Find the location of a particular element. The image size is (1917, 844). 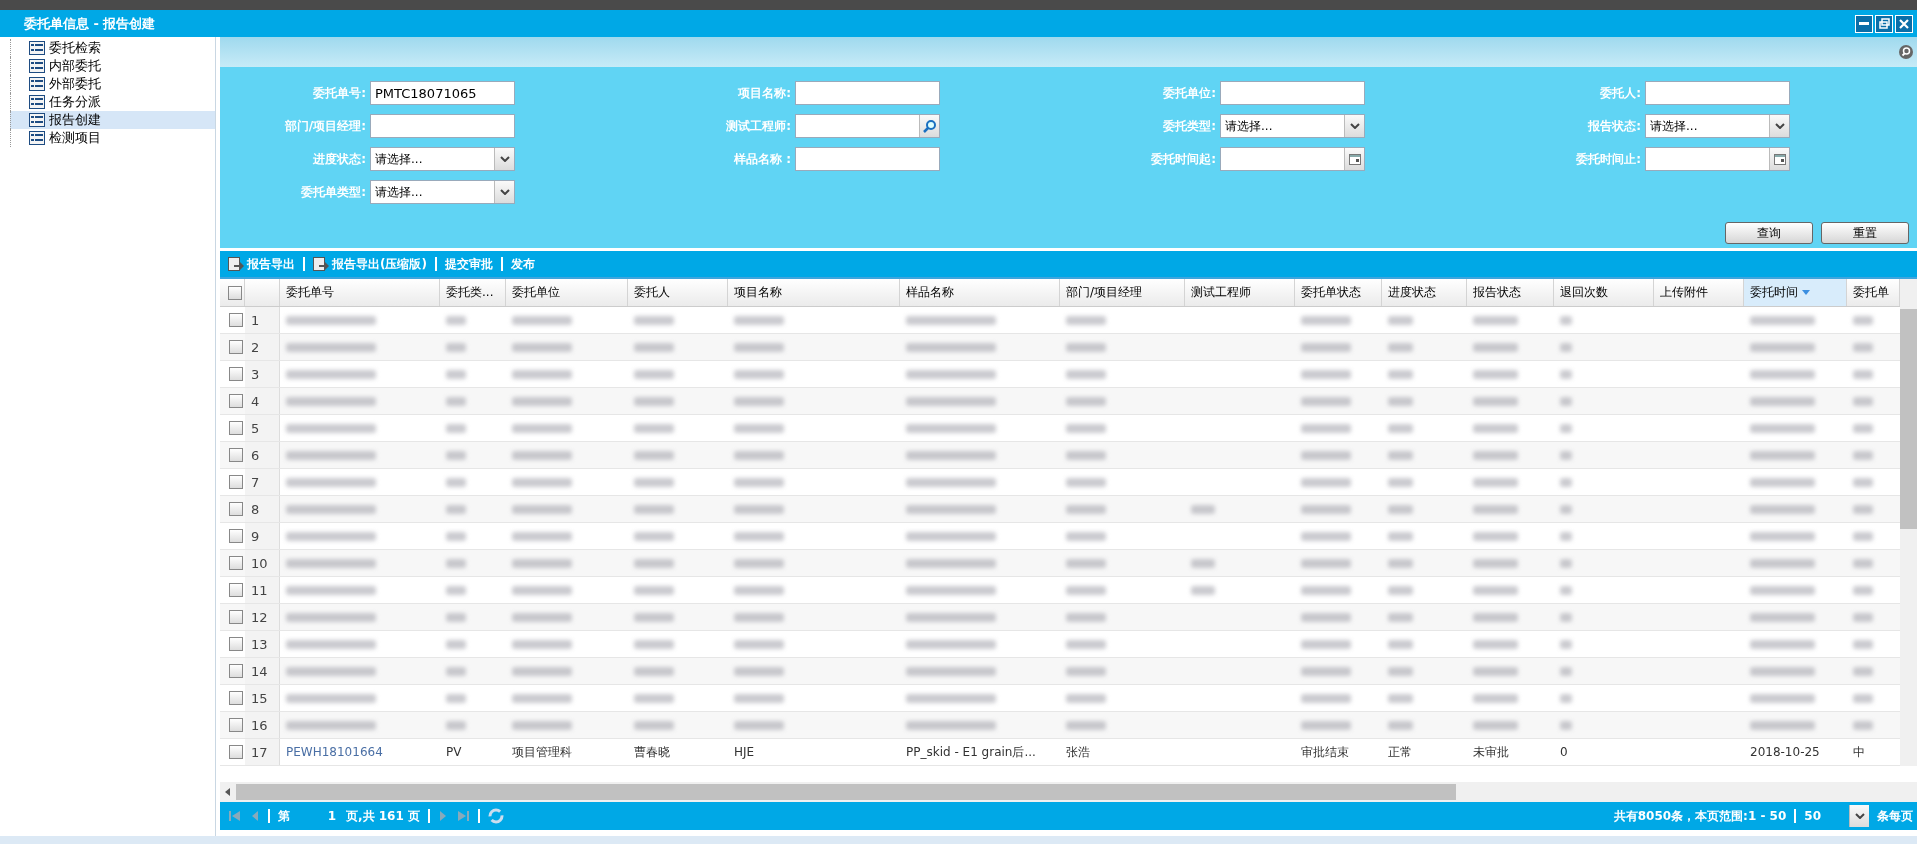

table-row: 16 is located at coordinates (1060, 725).